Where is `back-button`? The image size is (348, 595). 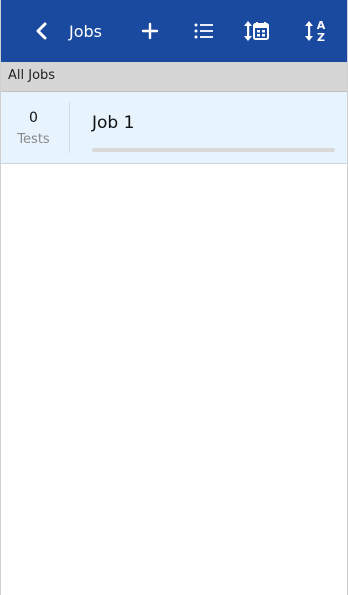 back-button is located at coordinates (42, 31).